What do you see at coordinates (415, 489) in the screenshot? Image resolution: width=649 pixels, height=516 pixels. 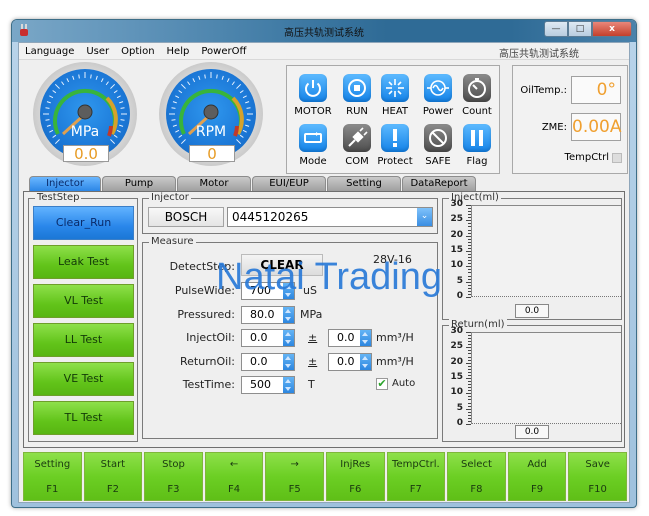 I see `fkey-key: F7` at bounding box center [415, 489].